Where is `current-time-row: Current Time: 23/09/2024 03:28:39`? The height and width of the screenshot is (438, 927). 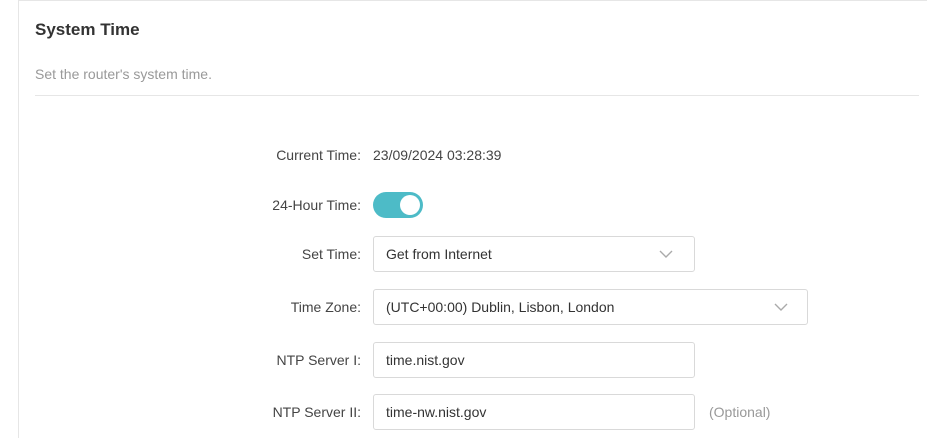 current-time-row: Current Time: 23/09/2024 03:28:39 is located at coordinates (473, 155).